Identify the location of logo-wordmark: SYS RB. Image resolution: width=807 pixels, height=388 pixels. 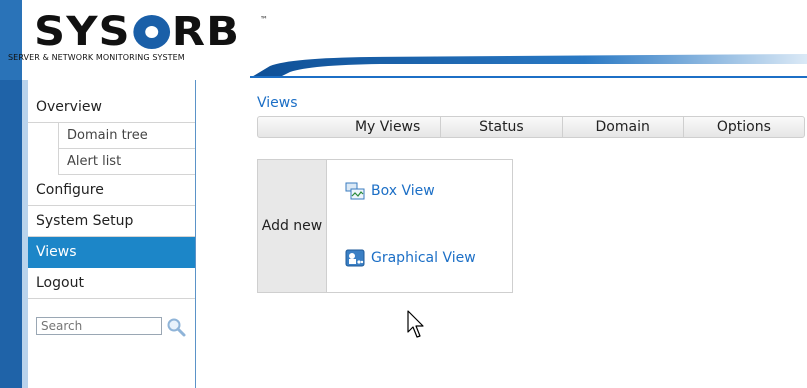
(137, 32).